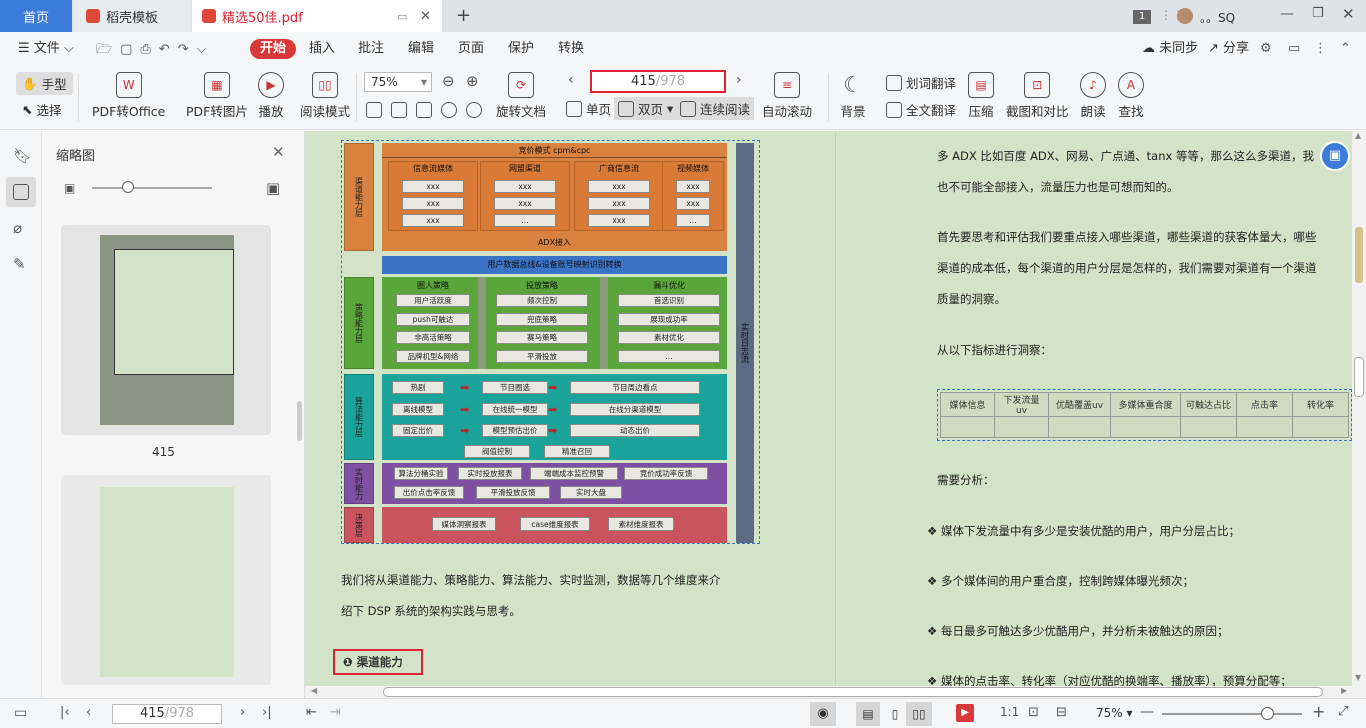 This screenshot has width=1366, height=728. Describe the element at coordinates (472, 81) in the screenshot. I see `zoom-in-icon: ⊕` at that location.